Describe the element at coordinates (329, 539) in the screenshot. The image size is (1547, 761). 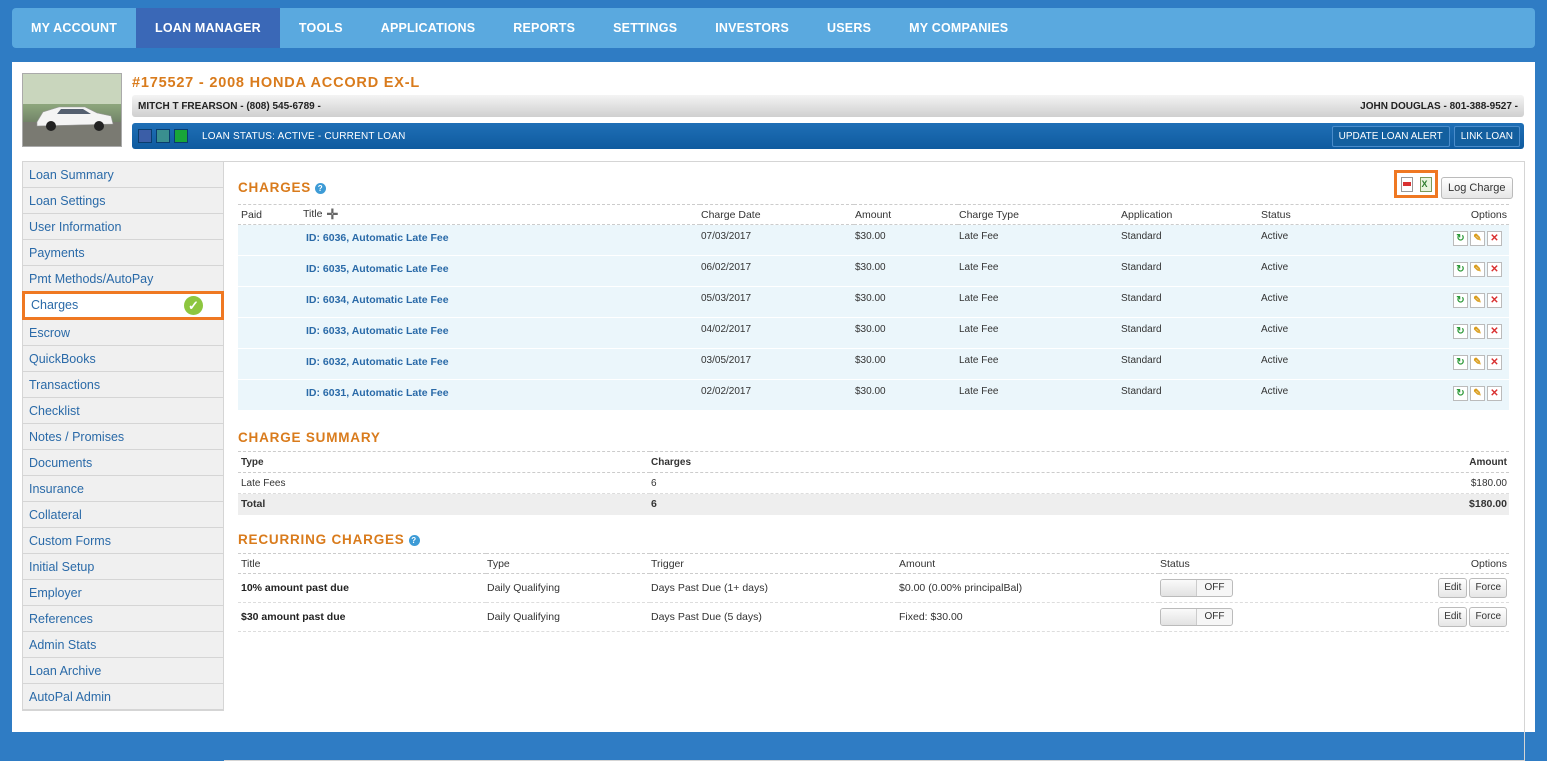
I see `recurring-heading: RECURRING CHARGES?` at that location.